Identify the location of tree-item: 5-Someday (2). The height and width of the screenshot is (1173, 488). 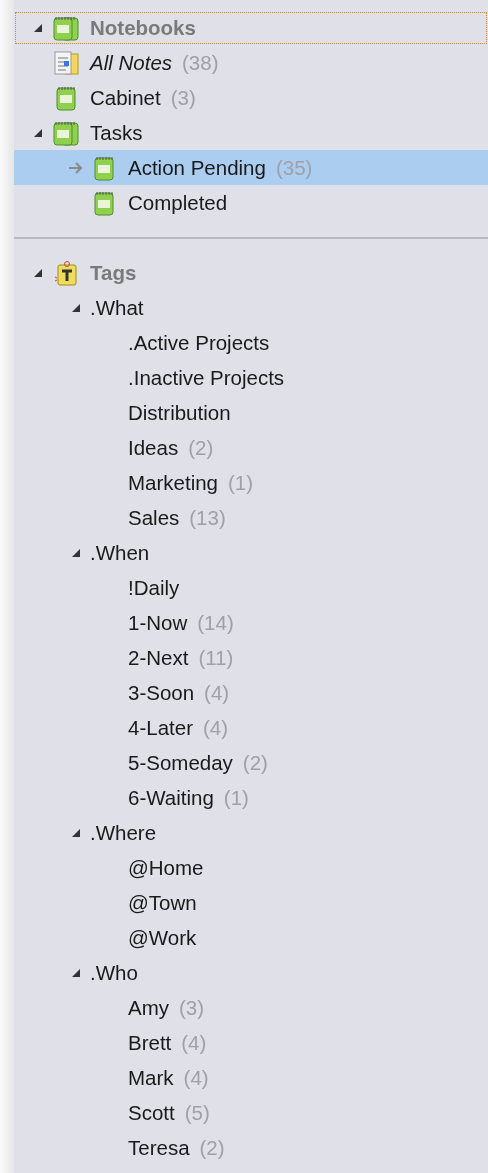
(251, 762).